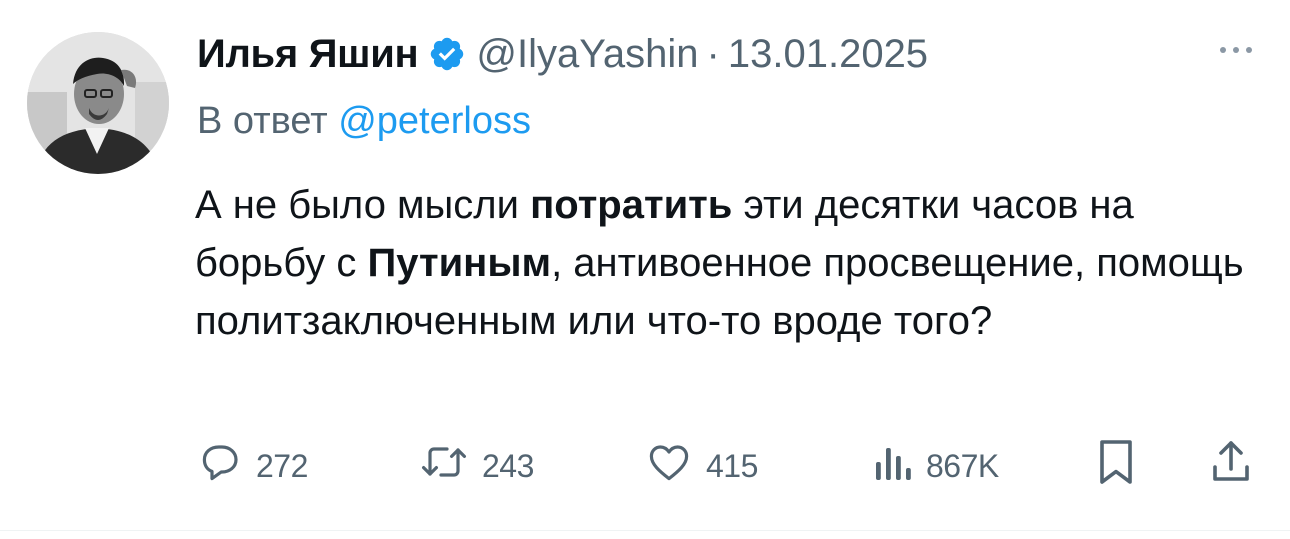 The image size is (1290, 539). I want to click on bookmark-button, so click(1116, 466).